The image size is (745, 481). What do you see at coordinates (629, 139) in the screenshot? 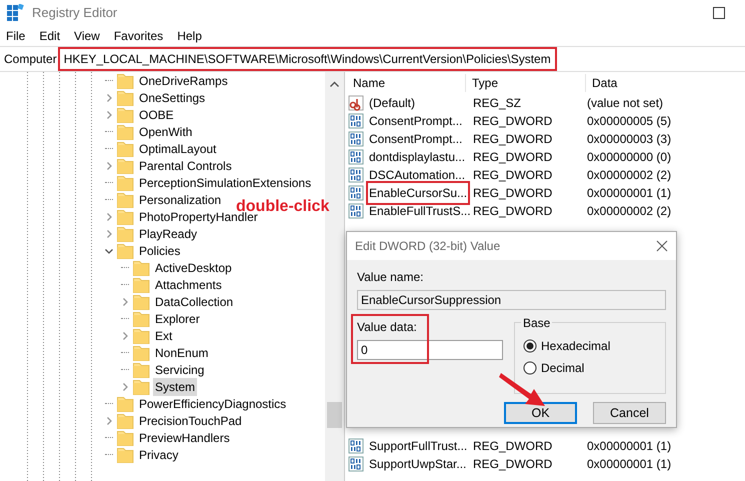
I see `value-data: 0x00000003 (3)` at bounding box center [629, 139].